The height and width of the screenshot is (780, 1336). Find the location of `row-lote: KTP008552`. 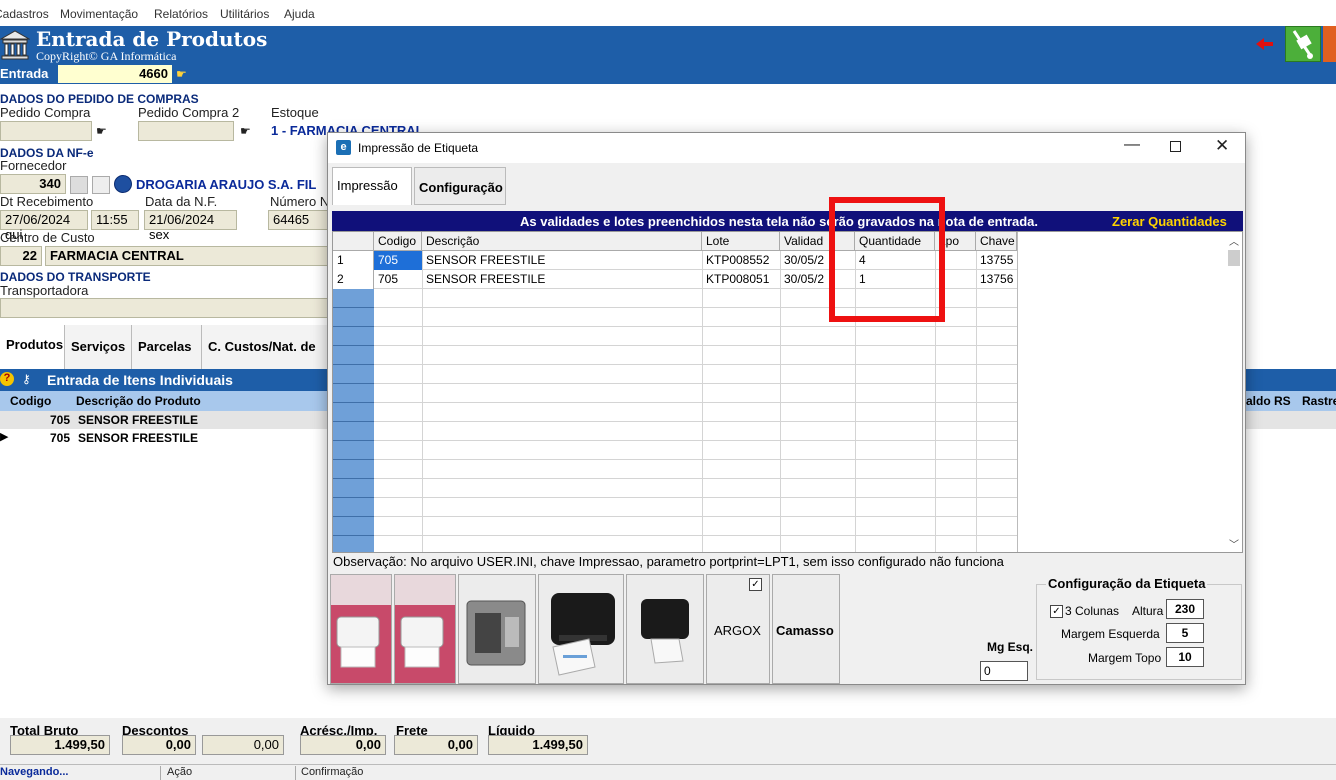

row-lote: KTP008552 is located at coordinates (741, 260).